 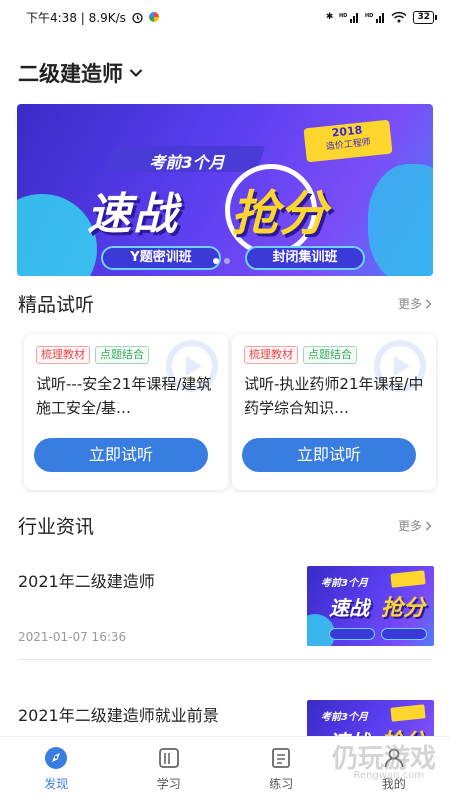 I want to click on signal-icon: HD, so click(x=349, y=17).